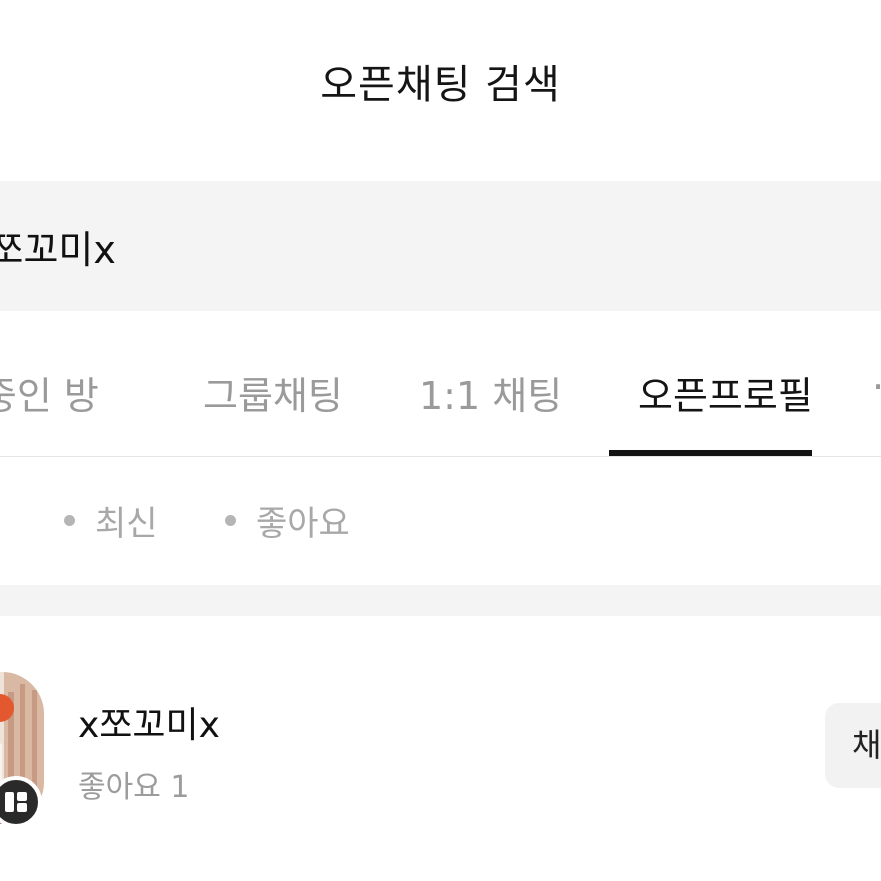  Describe the element at coordinates (725, 392) in the screenshot. I see `tab-open-profile: 오픈프로필` at that location.